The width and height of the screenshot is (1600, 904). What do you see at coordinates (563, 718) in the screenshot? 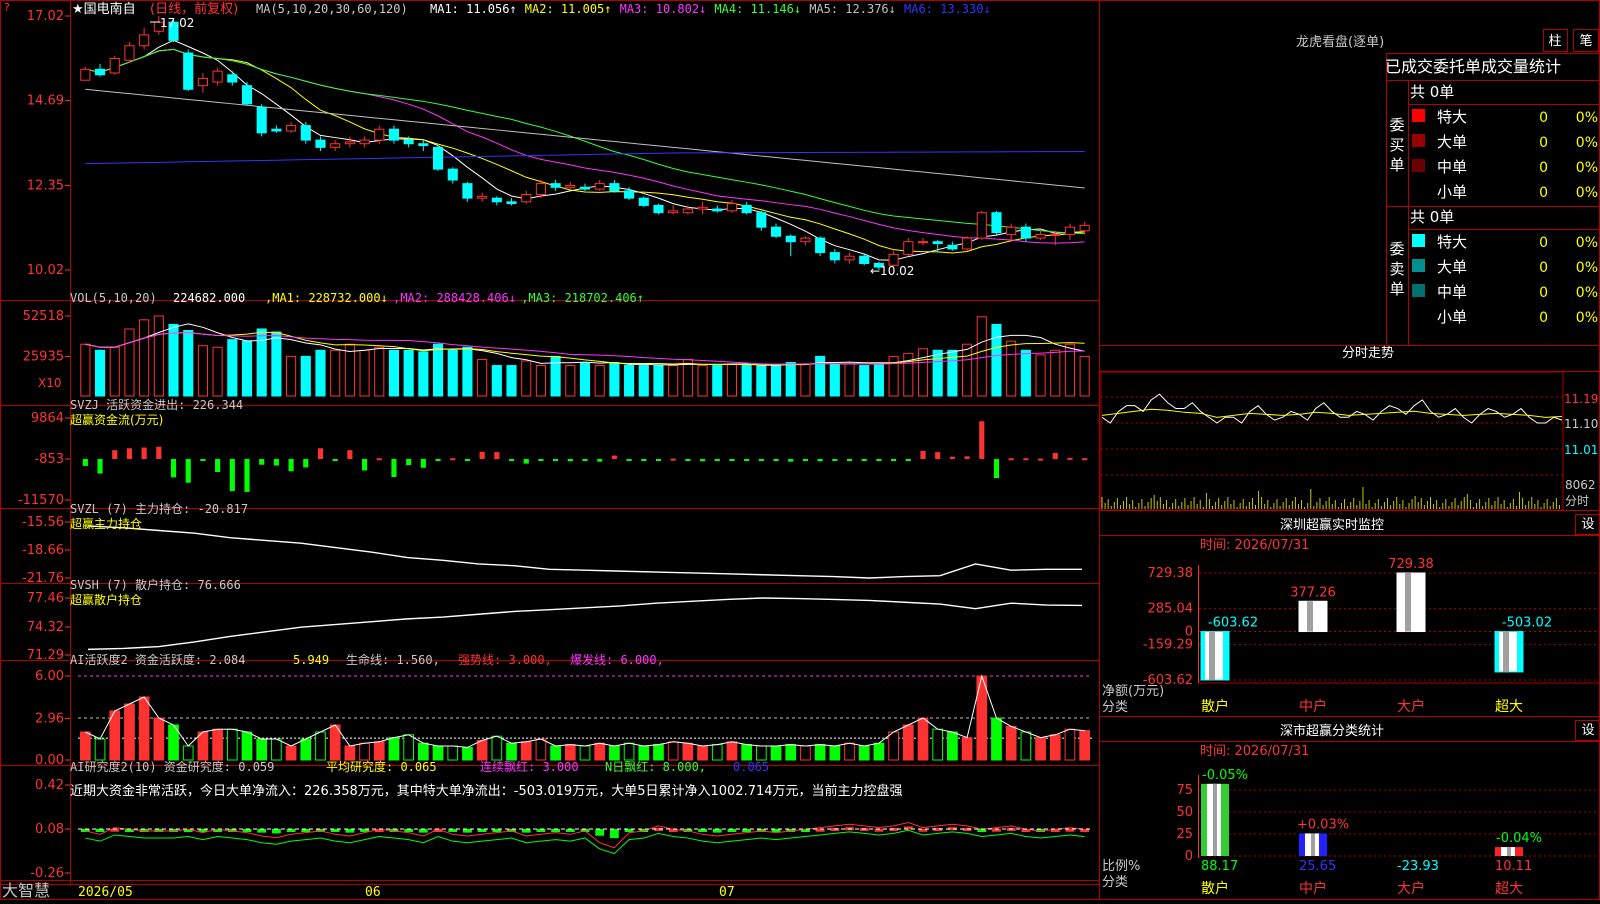
I see `ai-activity-panel: 6.00 2.96 0.00` at bounding box center [563, 718].